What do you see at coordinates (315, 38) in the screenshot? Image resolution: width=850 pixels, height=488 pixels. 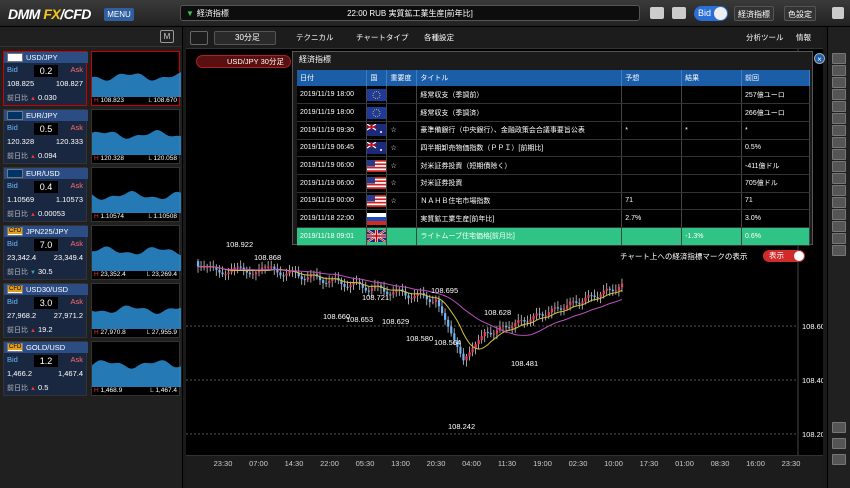 I see `technical-button: テクニカル` at bounding box center [315, 38].